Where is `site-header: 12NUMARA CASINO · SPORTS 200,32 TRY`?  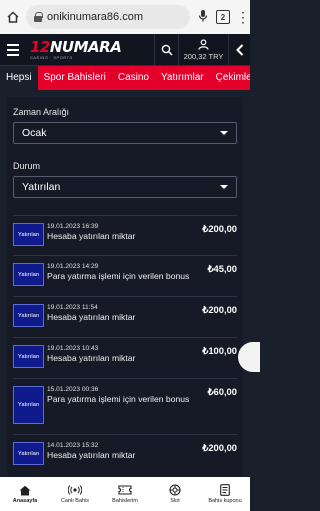 site-header: 12NUMARA CASINO · SPORTS 200,32 TRY is located at coordinates (125, 50).